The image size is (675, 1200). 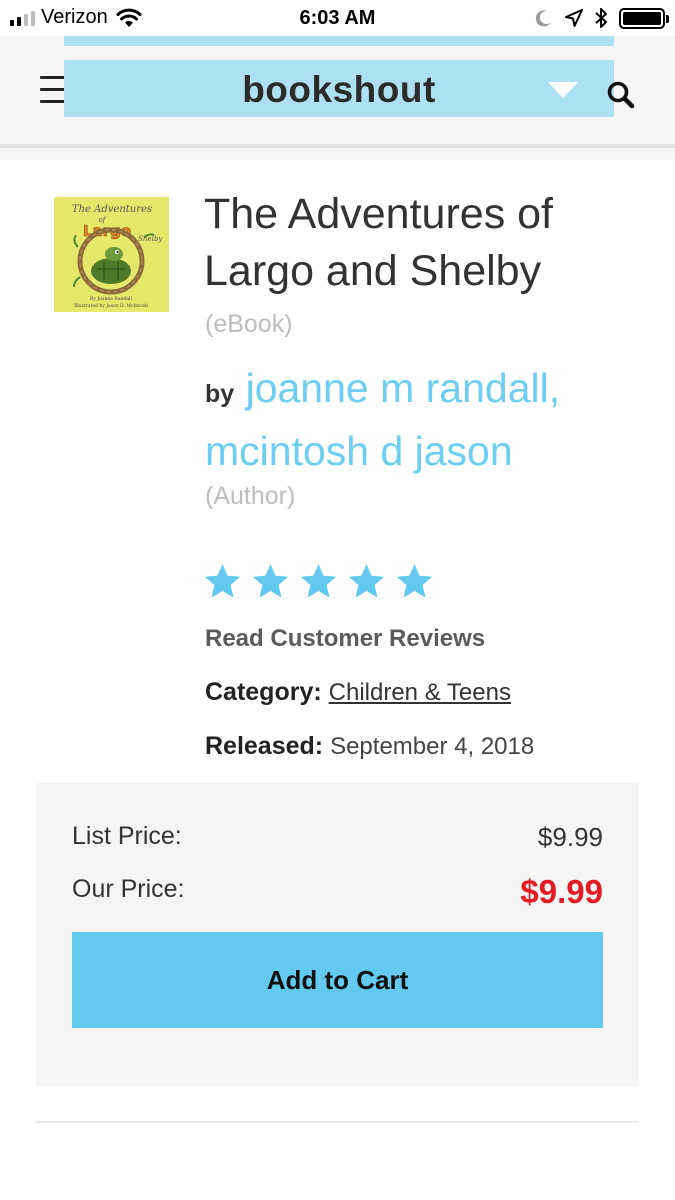 What do you see at coordinates (561, 891) in the screenshot?
I see `our-price-value: $9.99` at bounding box center [561, 891].